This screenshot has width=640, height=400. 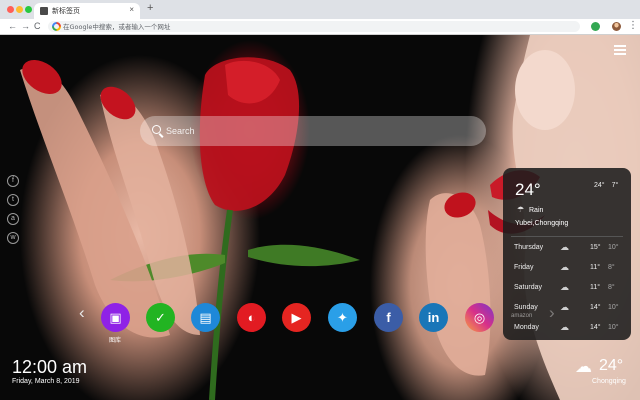 I want to click on hamburger-icon, so click(x=620, y=50).